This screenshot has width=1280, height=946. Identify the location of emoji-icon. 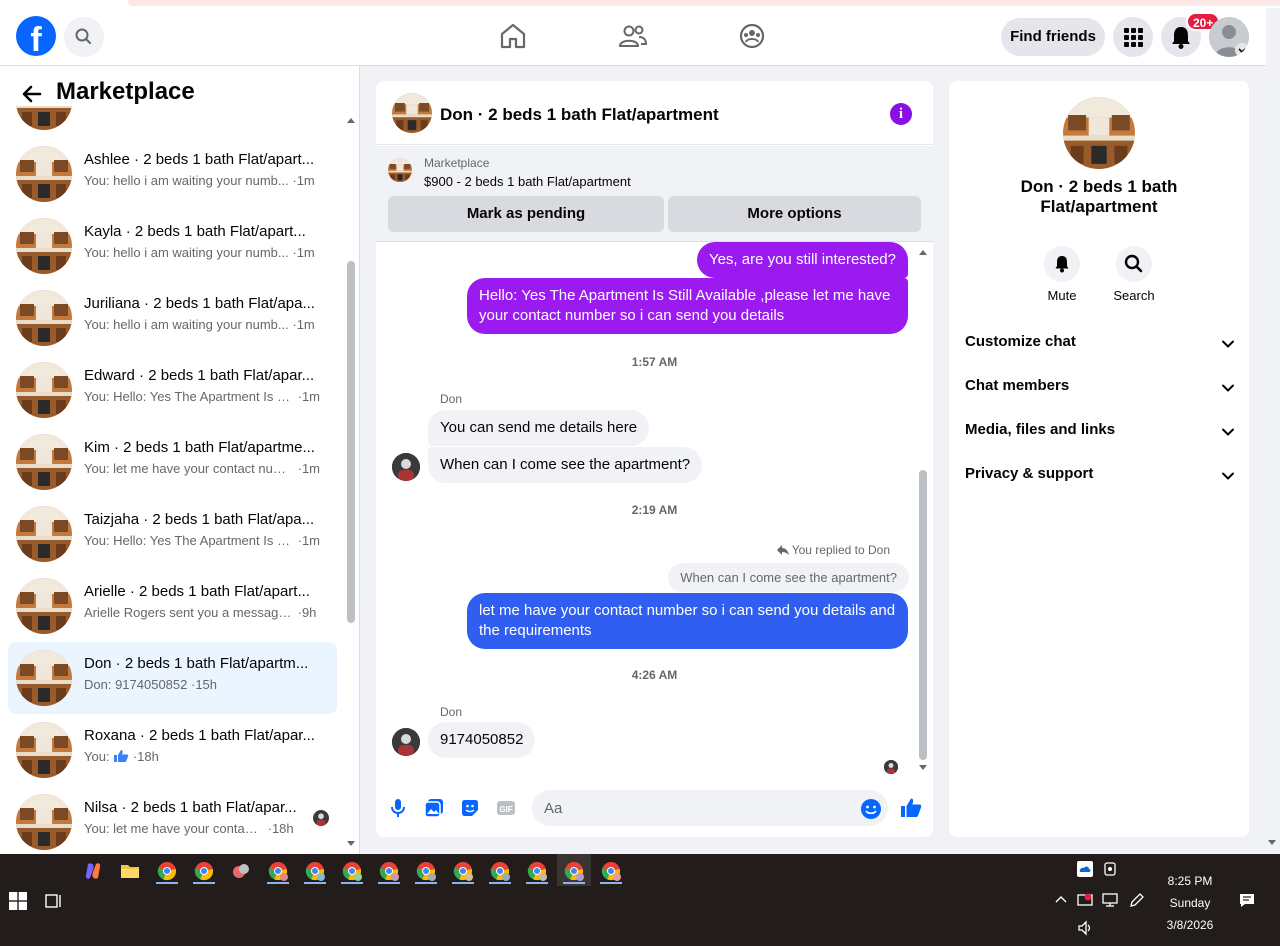
(871, 809).